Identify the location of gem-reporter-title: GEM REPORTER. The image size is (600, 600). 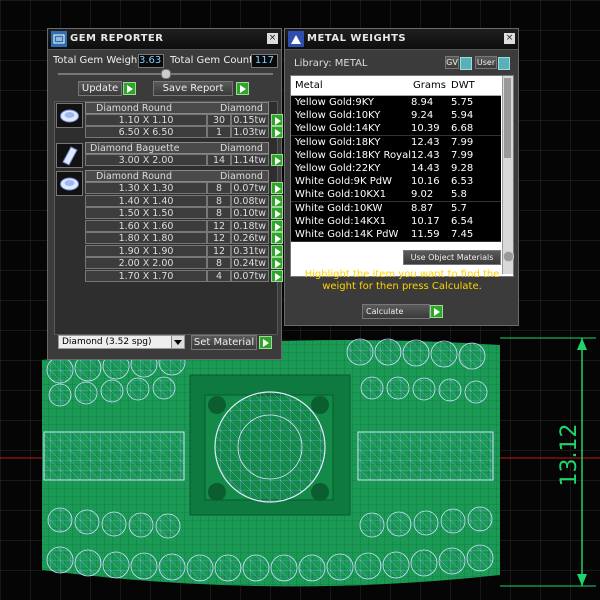
(117, 38).